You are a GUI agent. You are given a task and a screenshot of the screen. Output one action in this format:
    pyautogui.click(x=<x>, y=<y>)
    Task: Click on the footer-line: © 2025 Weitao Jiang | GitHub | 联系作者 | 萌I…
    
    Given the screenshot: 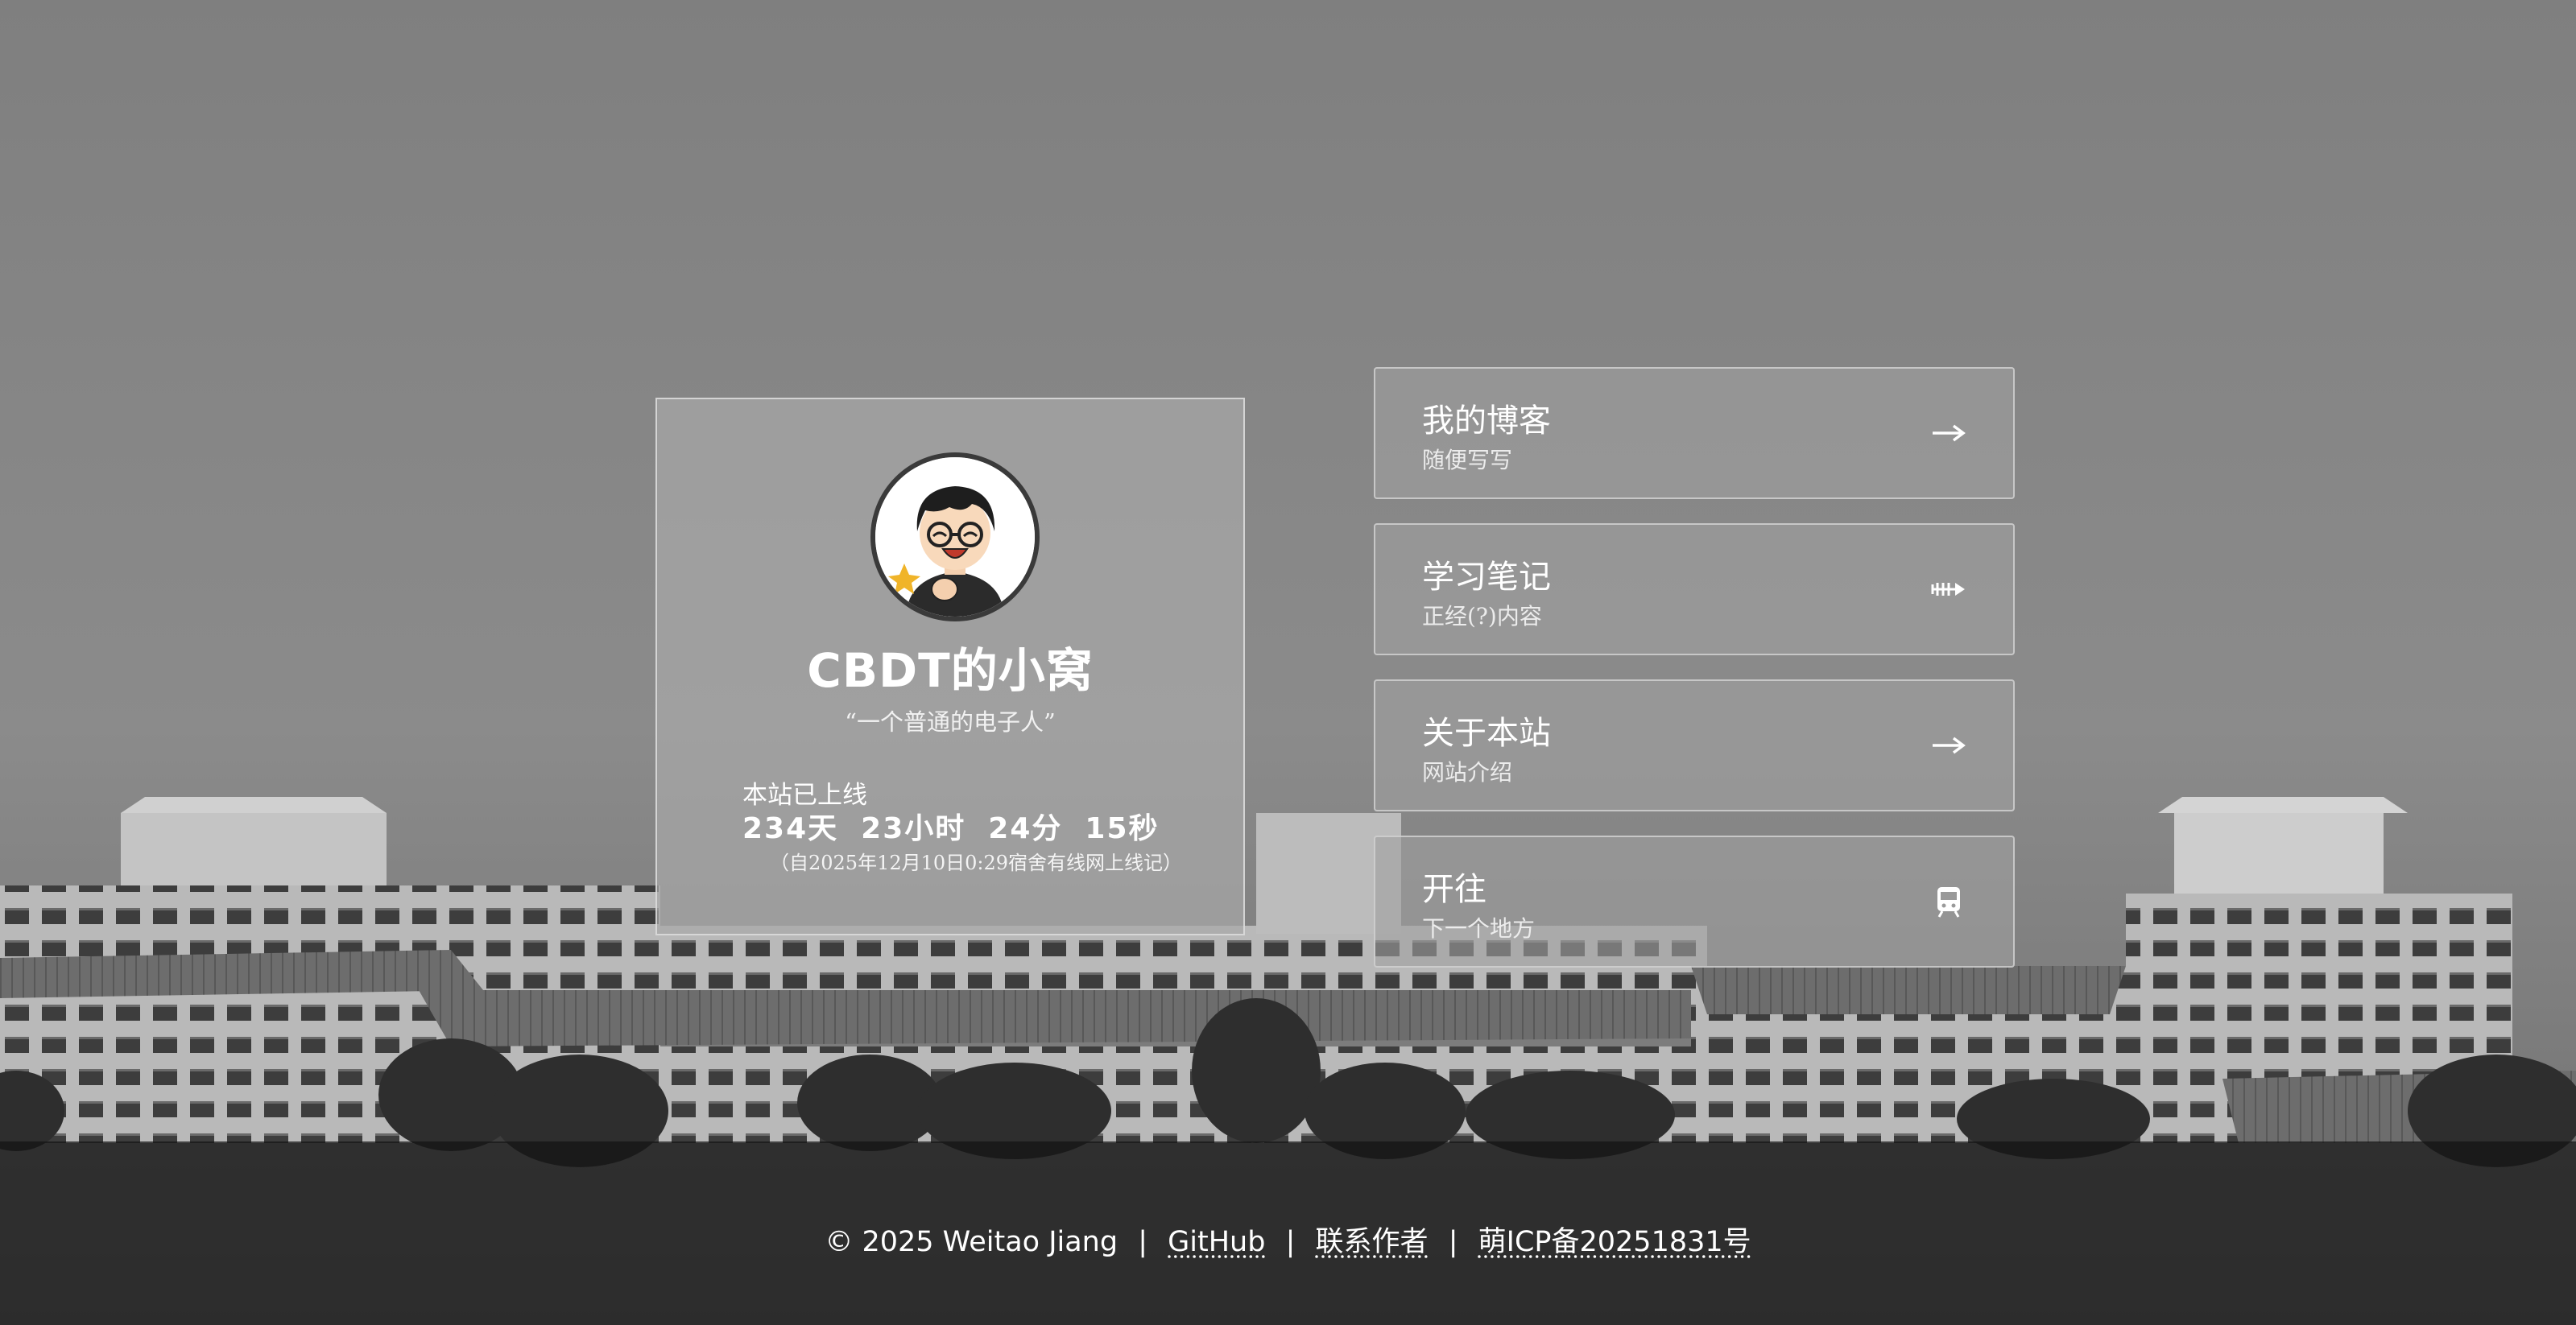 What is the action you would take?
    pyautogui.click(x=1288, y=1239)
    